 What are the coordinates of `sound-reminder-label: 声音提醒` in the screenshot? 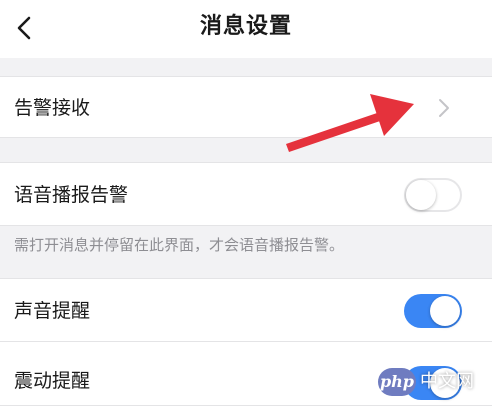 It's located at (52, 311).